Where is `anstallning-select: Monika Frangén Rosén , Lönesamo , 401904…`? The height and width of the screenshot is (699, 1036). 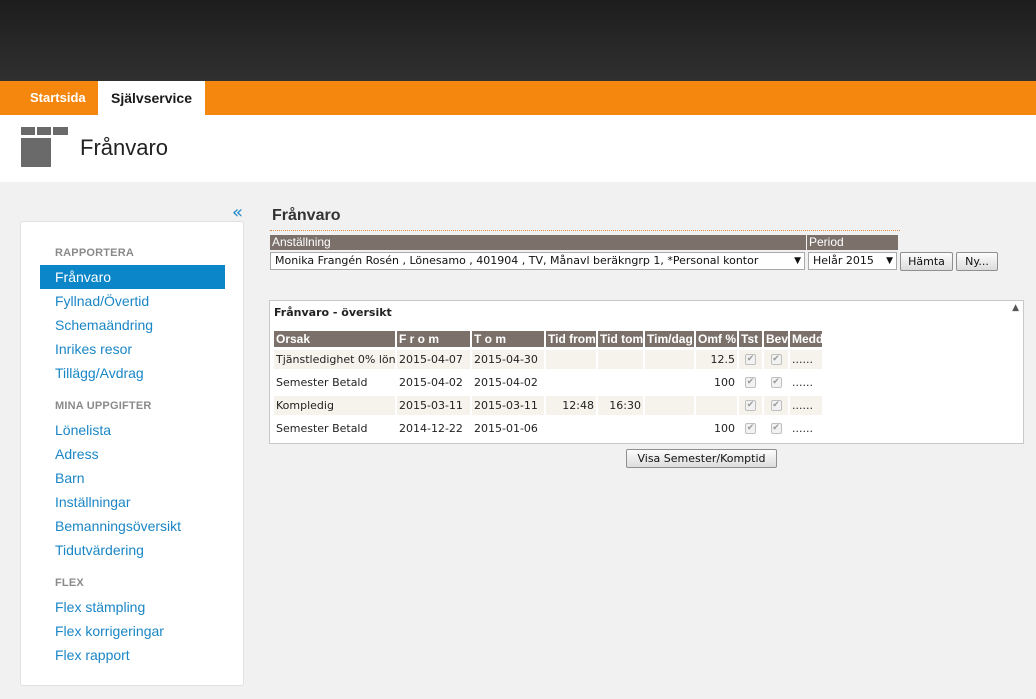 anstallning-select: Monika Frangén Rosén , Lönesamo , 401904… is located at coordinates (537, 261).